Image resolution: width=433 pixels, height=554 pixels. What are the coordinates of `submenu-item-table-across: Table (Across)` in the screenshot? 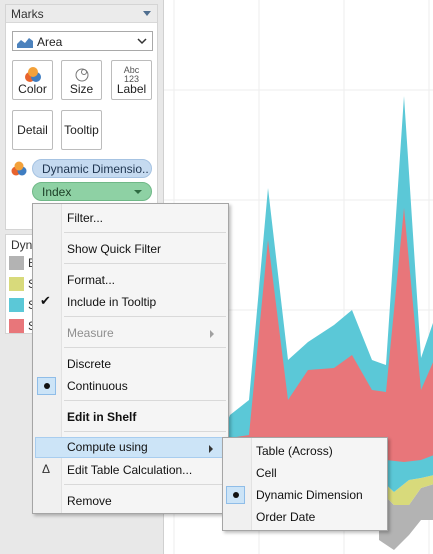 It's located at (305, 451).